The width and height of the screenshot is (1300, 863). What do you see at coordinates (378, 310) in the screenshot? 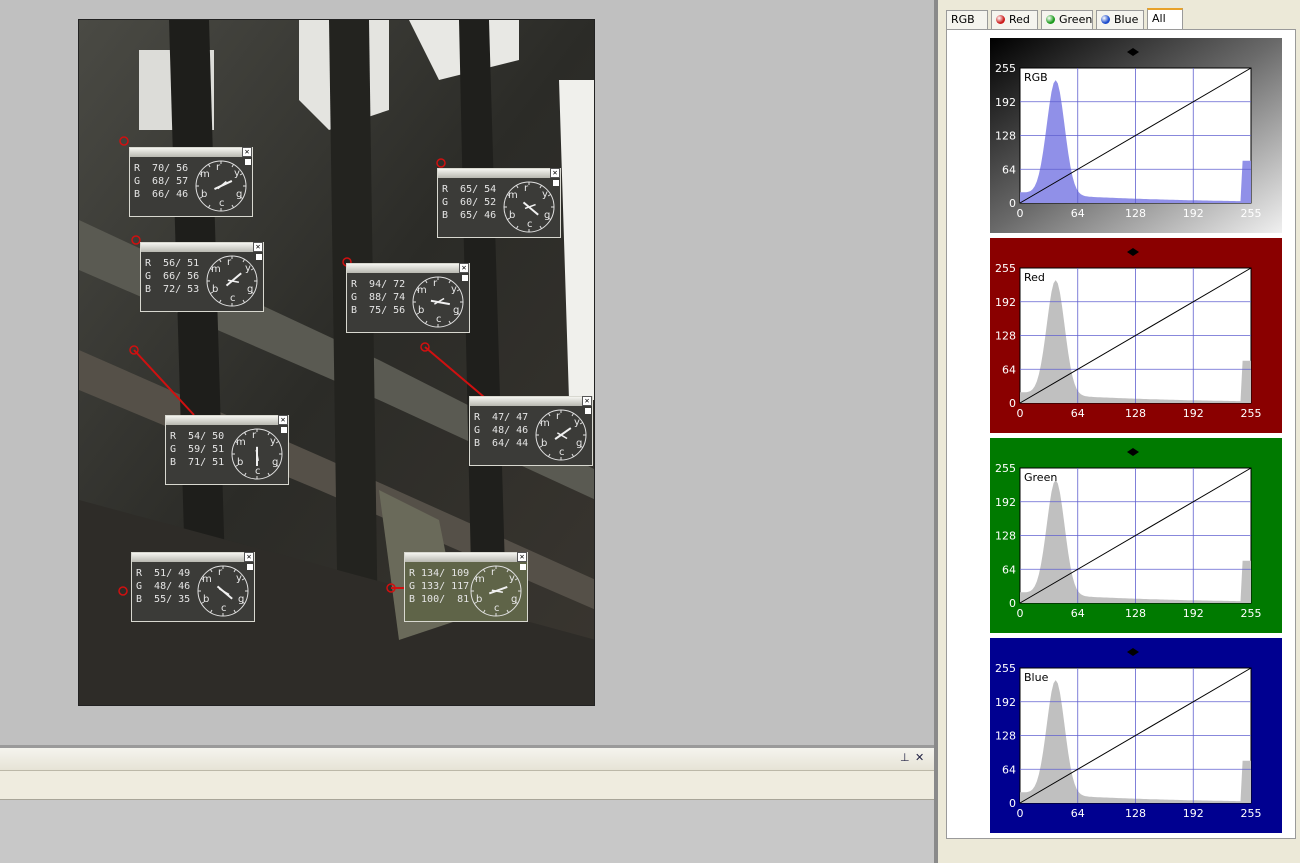
I see `probe-blue-value: B 75/ 56` at bounding box center [378, 310].